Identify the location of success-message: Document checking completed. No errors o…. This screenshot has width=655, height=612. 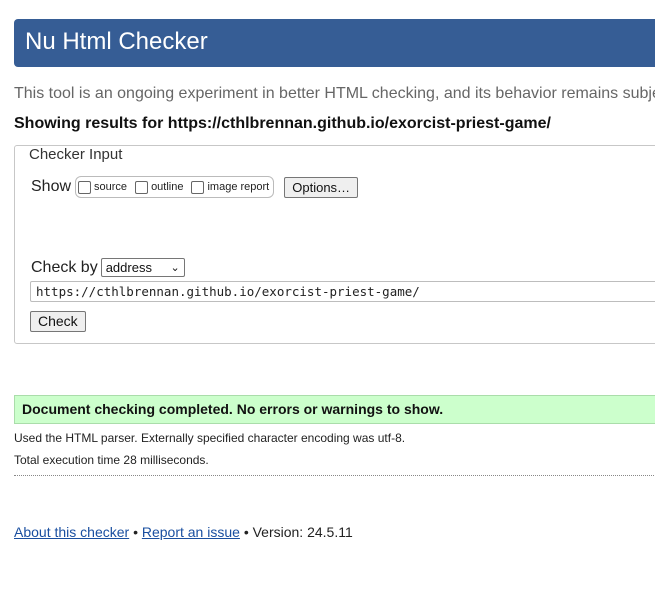
(334, 409).